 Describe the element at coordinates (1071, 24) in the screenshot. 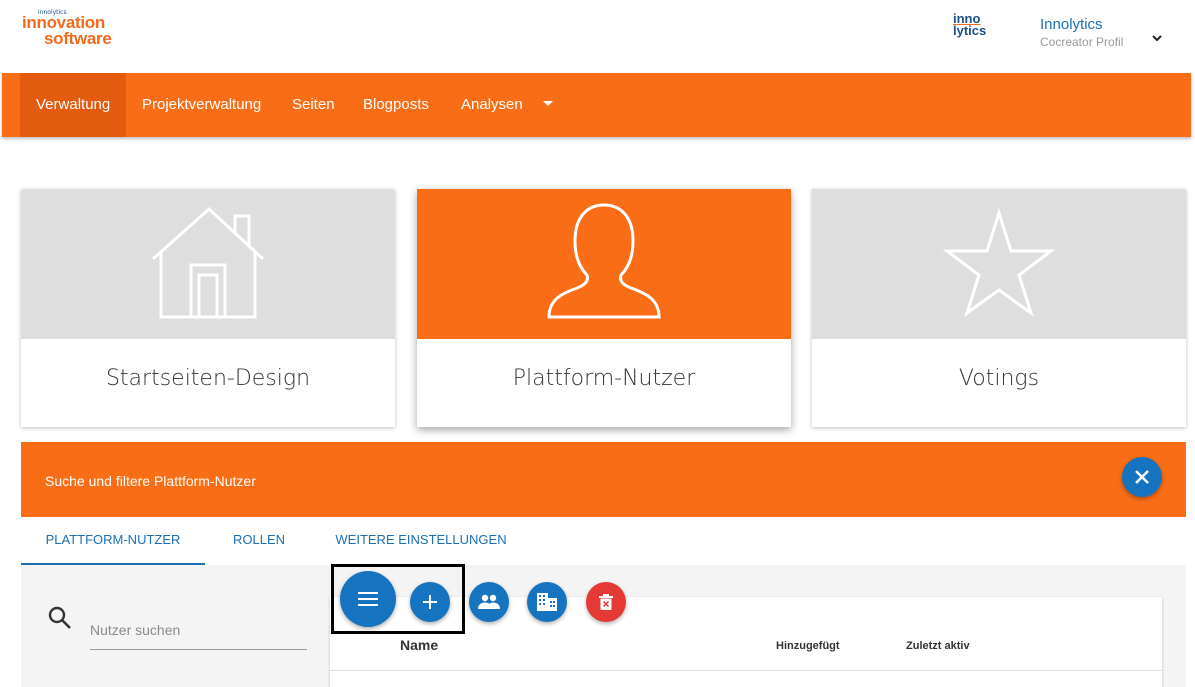

I see `profile-name: Innolytics` at that location.